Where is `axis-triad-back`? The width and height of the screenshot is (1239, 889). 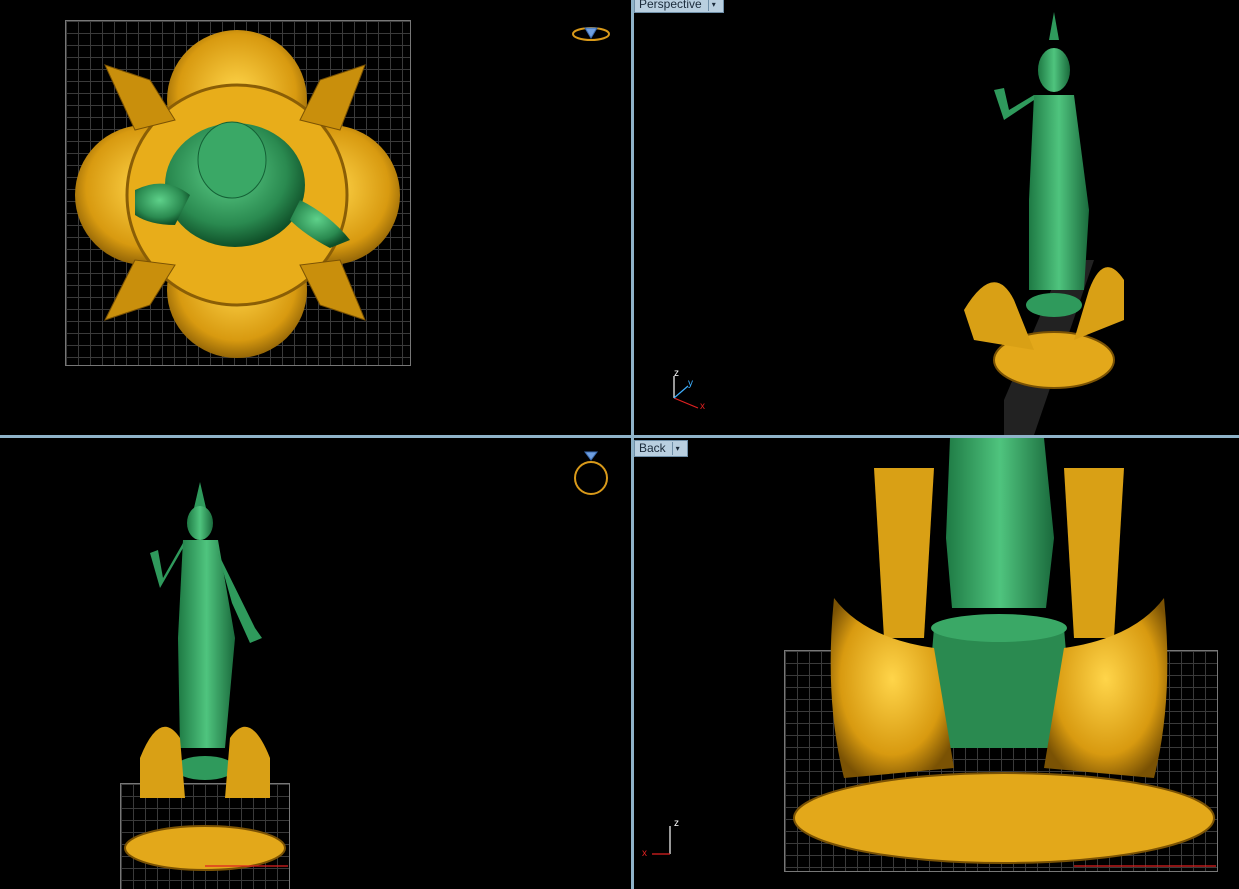 axis-triad-back is located at coordinates (661, 840).